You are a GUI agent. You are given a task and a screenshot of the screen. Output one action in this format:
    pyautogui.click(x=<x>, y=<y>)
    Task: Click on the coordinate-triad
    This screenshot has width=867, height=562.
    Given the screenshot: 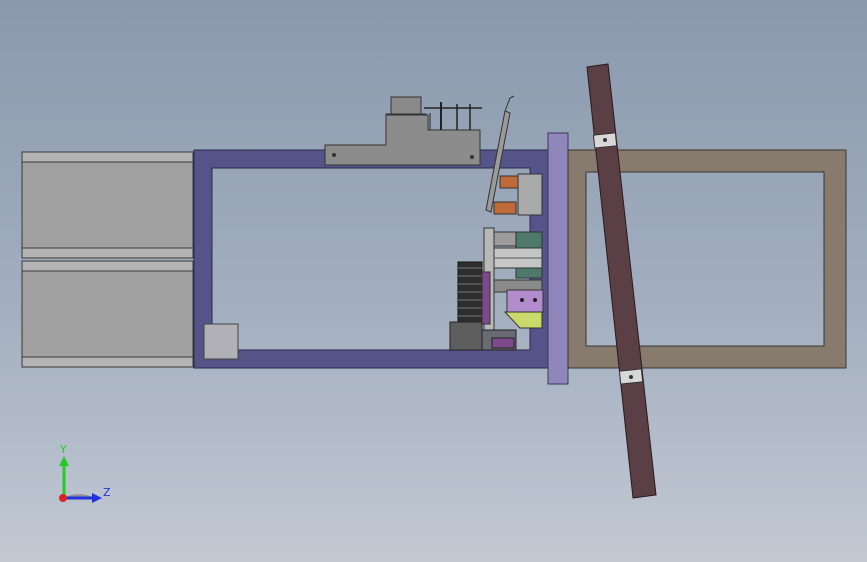 What is the action you would take?
    pyautogui.click(x=80, y=479)
    